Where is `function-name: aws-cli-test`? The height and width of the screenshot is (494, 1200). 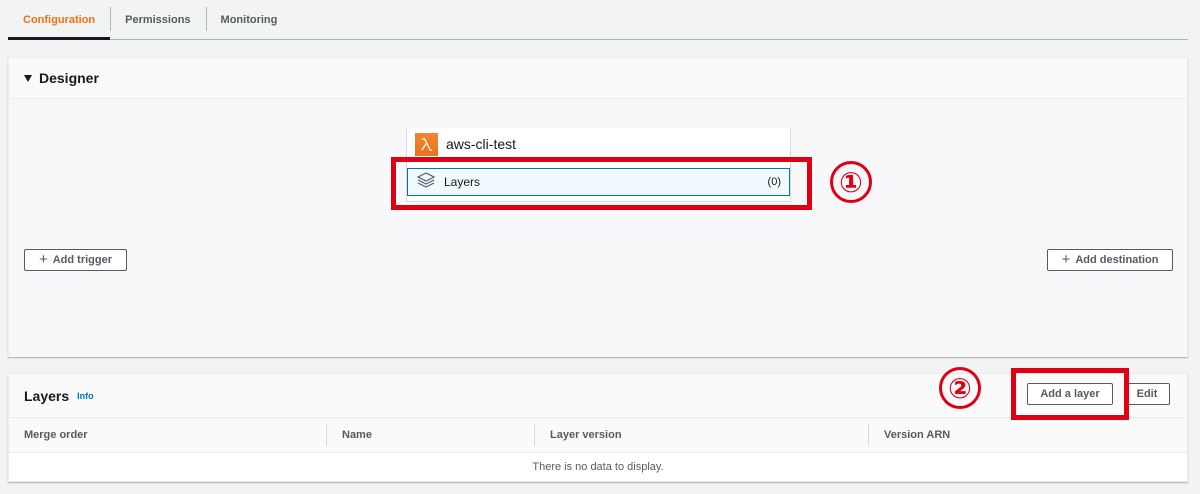
function-name: aws-cli-test is located at coordinates (481, 144).